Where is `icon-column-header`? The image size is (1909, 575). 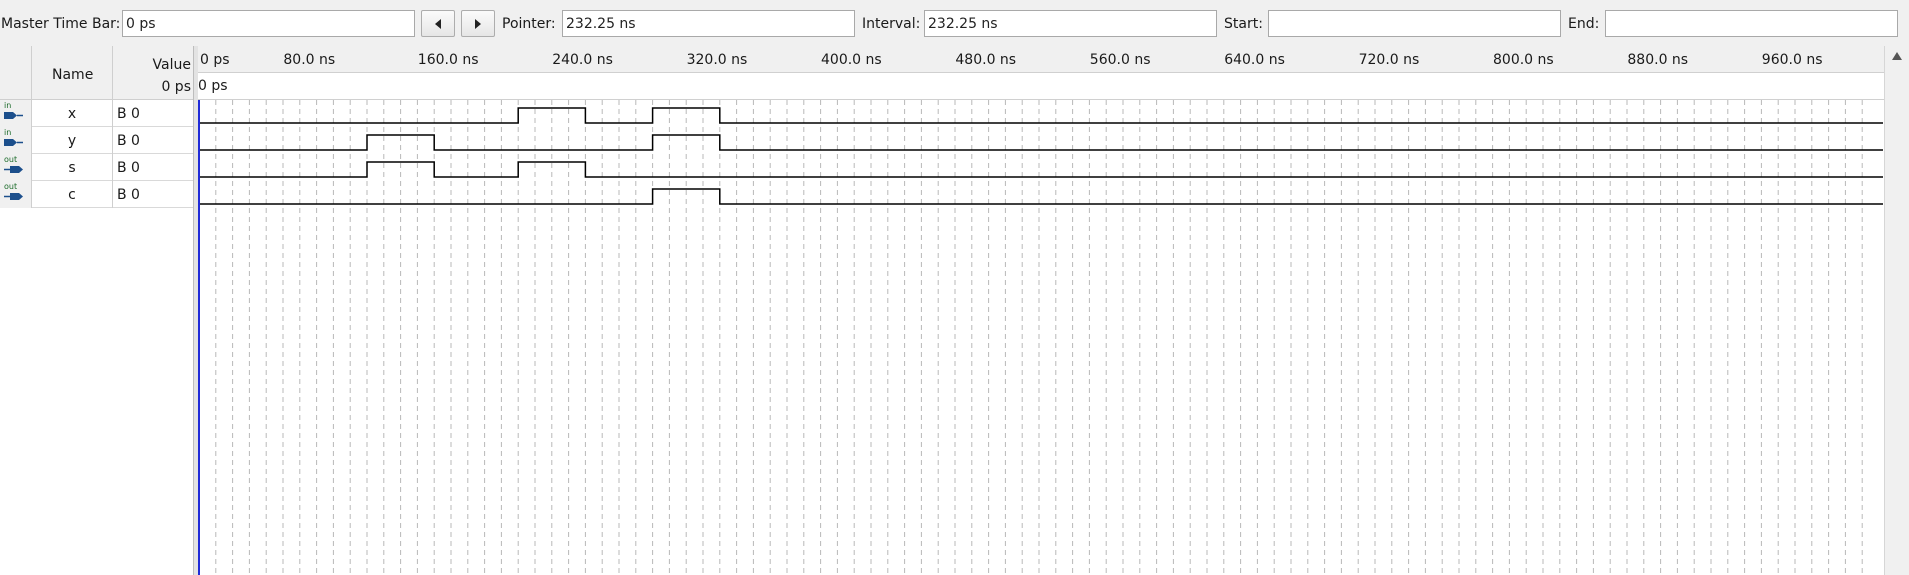
icon-column-header is located at coordinates (16, 73).